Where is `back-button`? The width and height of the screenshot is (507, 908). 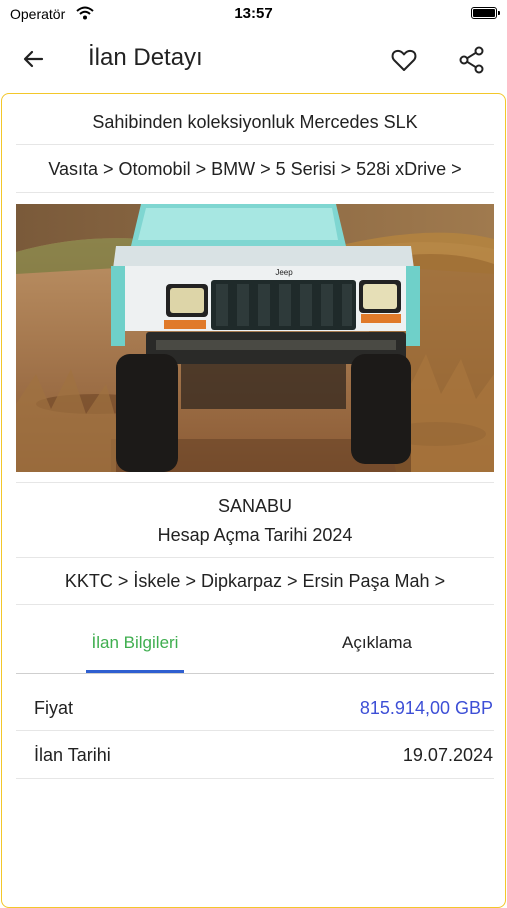 back-button is located at coordinates (34, 59).